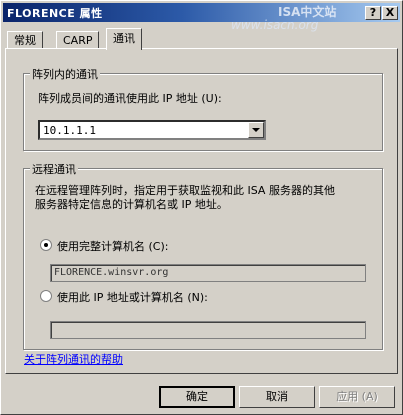  What do you see at coordinates (46, 296) in the screenshot?
I see `radio-use-ip` at bounding box center [46, 296].